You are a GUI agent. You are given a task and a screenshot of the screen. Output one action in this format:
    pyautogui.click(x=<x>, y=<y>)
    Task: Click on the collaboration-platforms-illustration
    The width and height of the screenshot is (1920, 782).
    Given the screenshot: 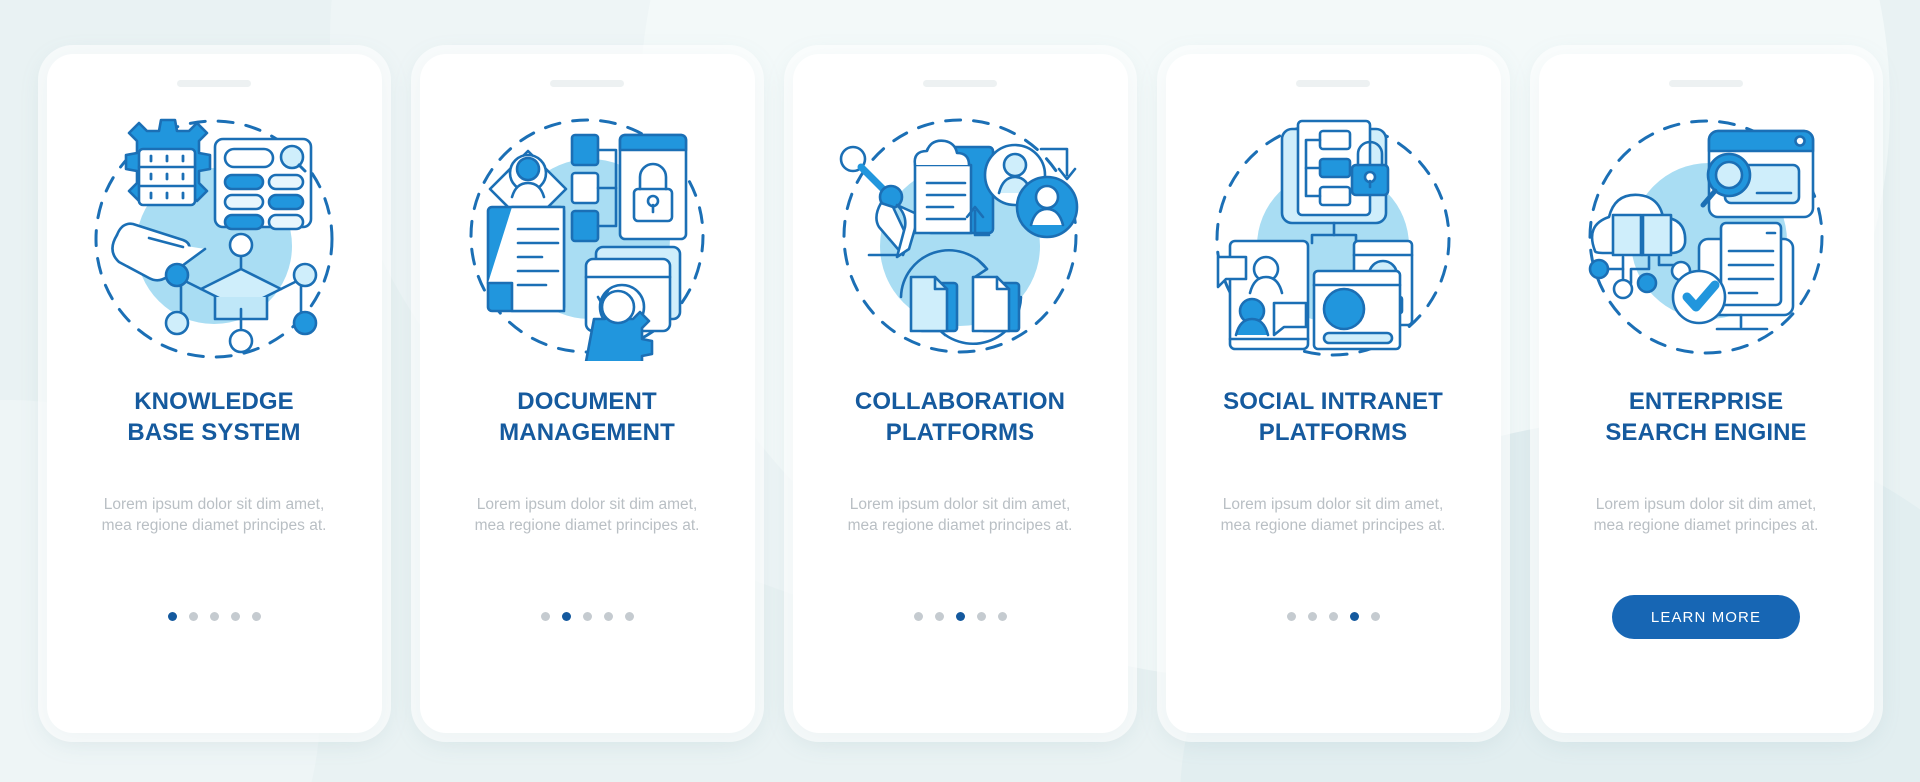 What is the action you would take?
    pyautogui.click(x=960, y=236)
    